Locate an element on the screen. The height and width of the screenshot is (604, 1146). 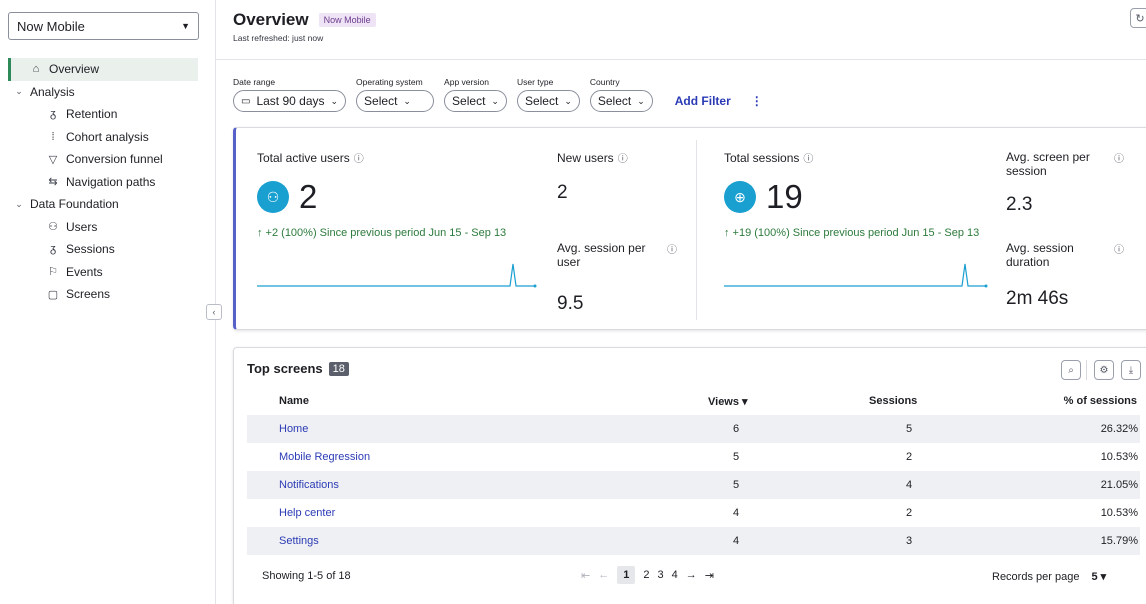
col-name-header: Name is located at coordinates (294, 401).